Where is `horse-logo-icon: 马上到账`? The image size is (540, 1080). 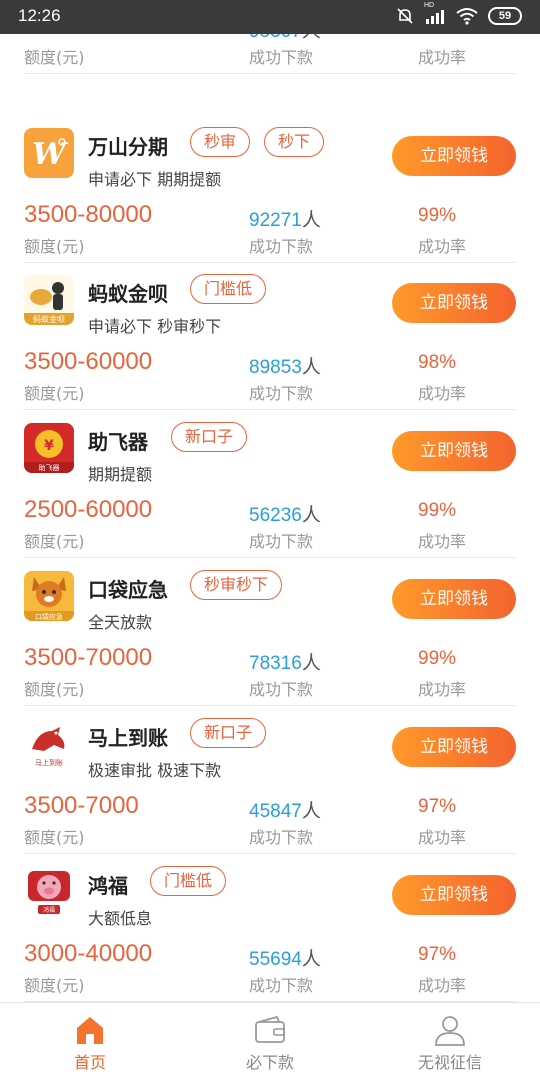 horse-logo-icon: 马上到账 is located at coordinates (49, 744).